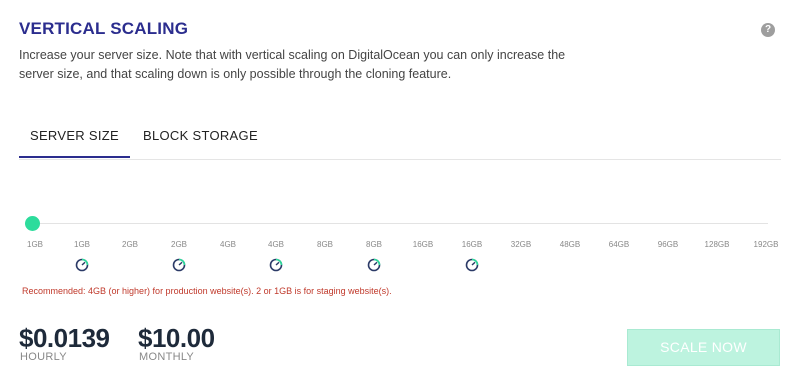 This screenshot has width=800, height=387. Describe the element at coordinates (717, 244) in the screenshot. I see `tick-label: 128GB` at that location.